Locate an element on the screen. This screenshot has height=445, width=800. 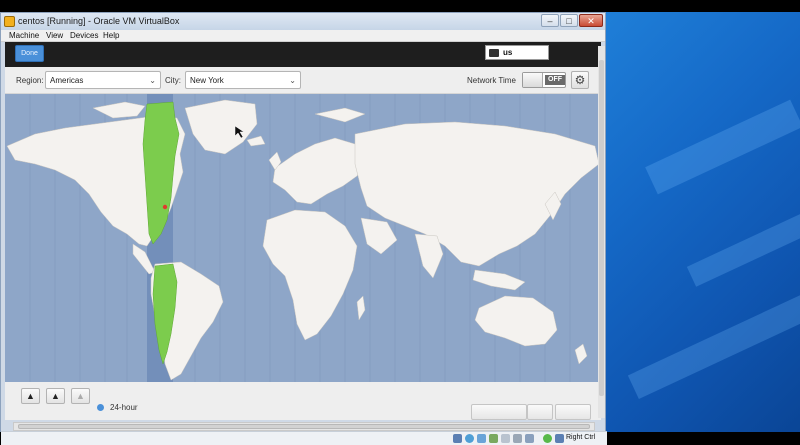
region-value: Americas is located at coordinates (67, 80).